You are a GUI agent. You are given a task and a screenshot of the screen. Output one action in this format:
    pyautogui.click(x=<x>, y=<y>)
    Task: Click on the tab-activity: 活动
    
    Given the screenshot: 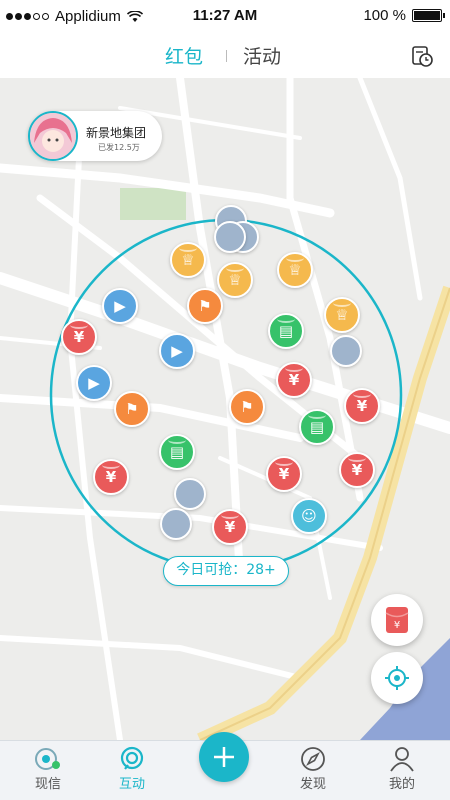 What is the action you would take?
    pyautogui.click(x=262, y=55)
    